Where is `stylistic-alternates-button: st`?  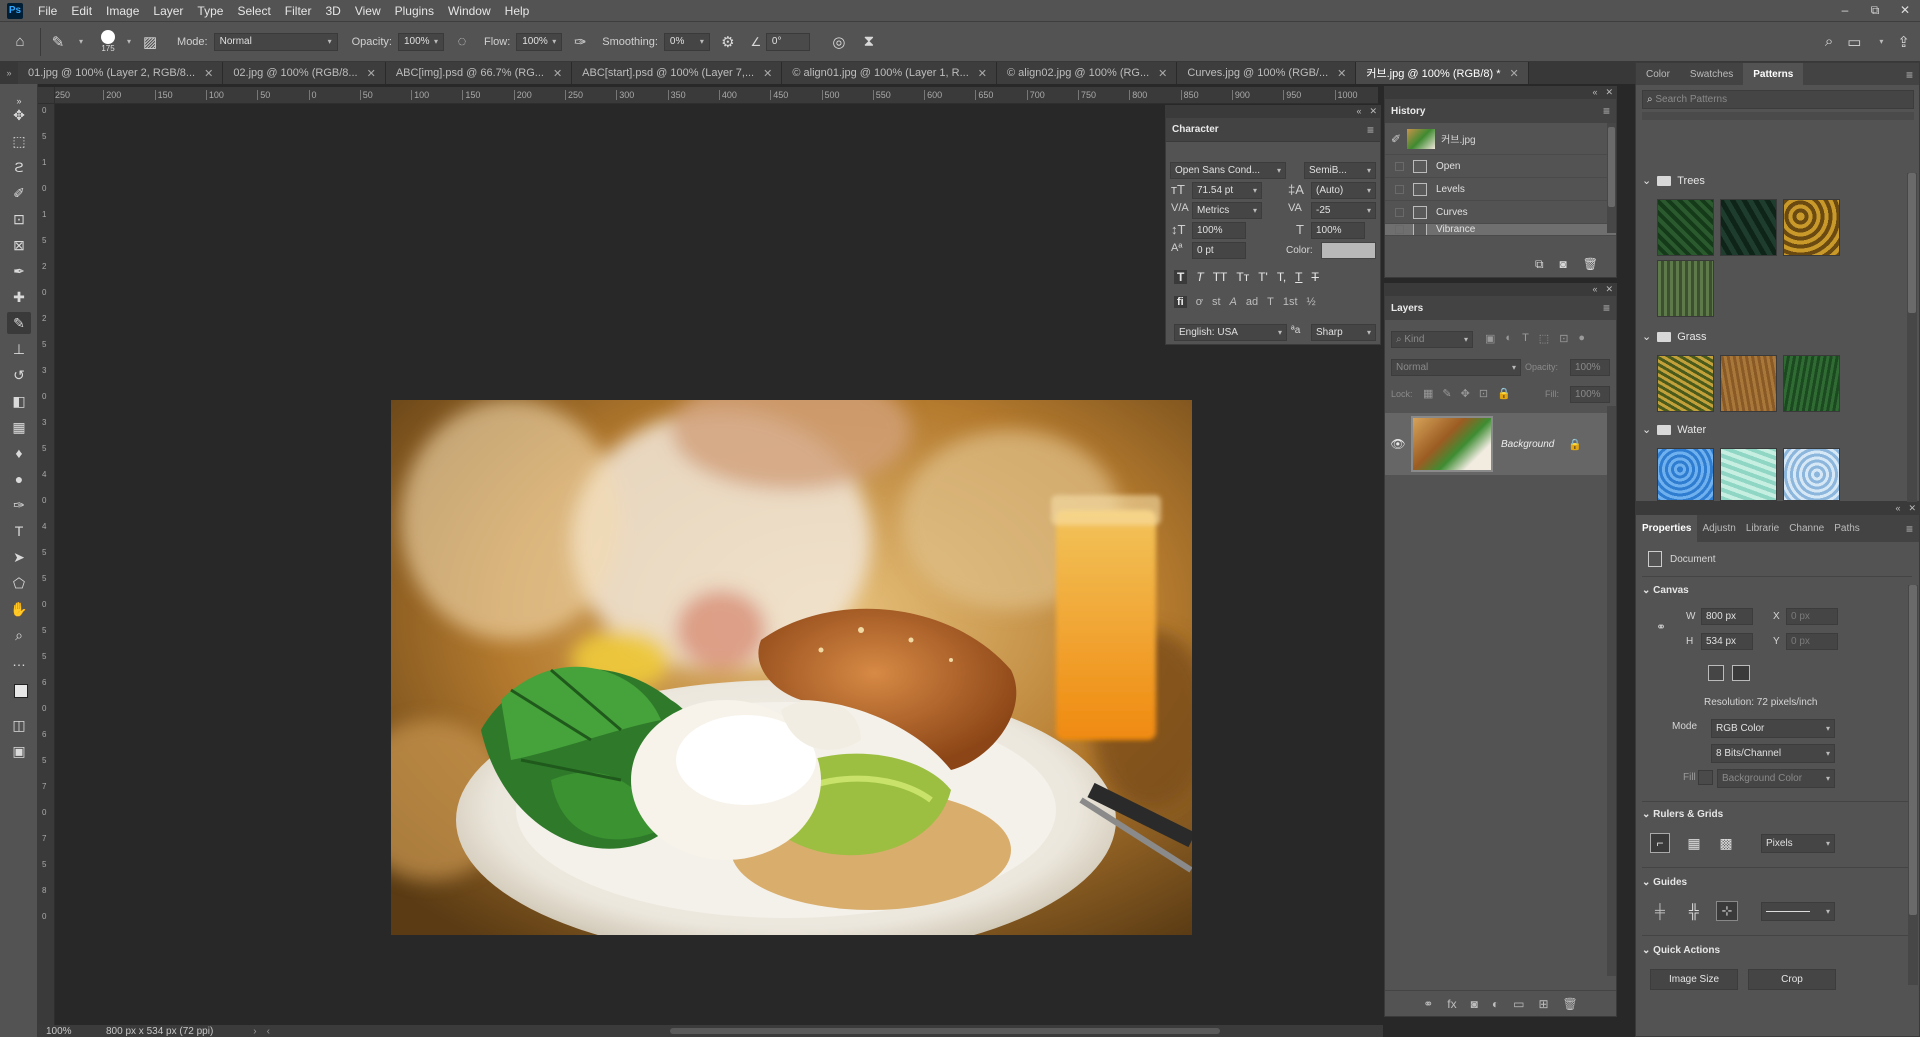 stylistic-alternates-button: st is located at coordinates (1216, 302).